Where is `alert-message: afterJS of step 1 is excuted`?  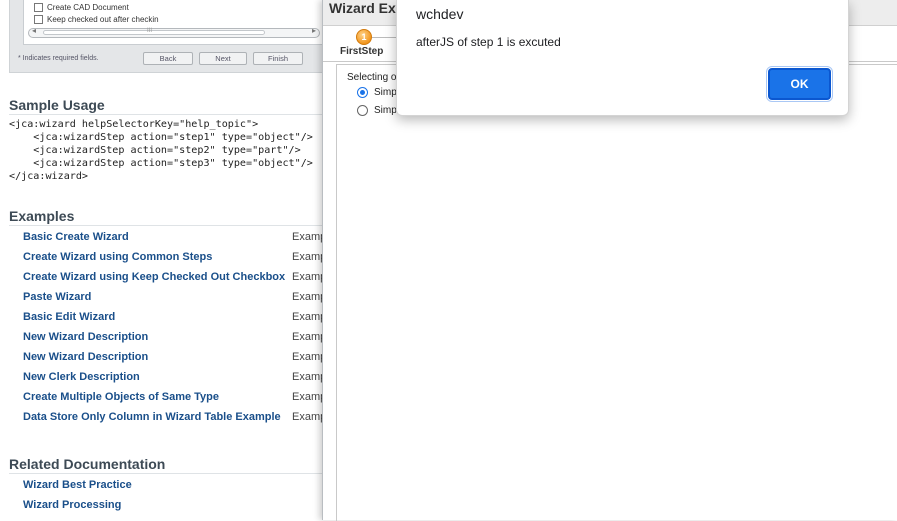
alert-message: afterJS of step 1 is excuted is located at coordinates (488, 42).